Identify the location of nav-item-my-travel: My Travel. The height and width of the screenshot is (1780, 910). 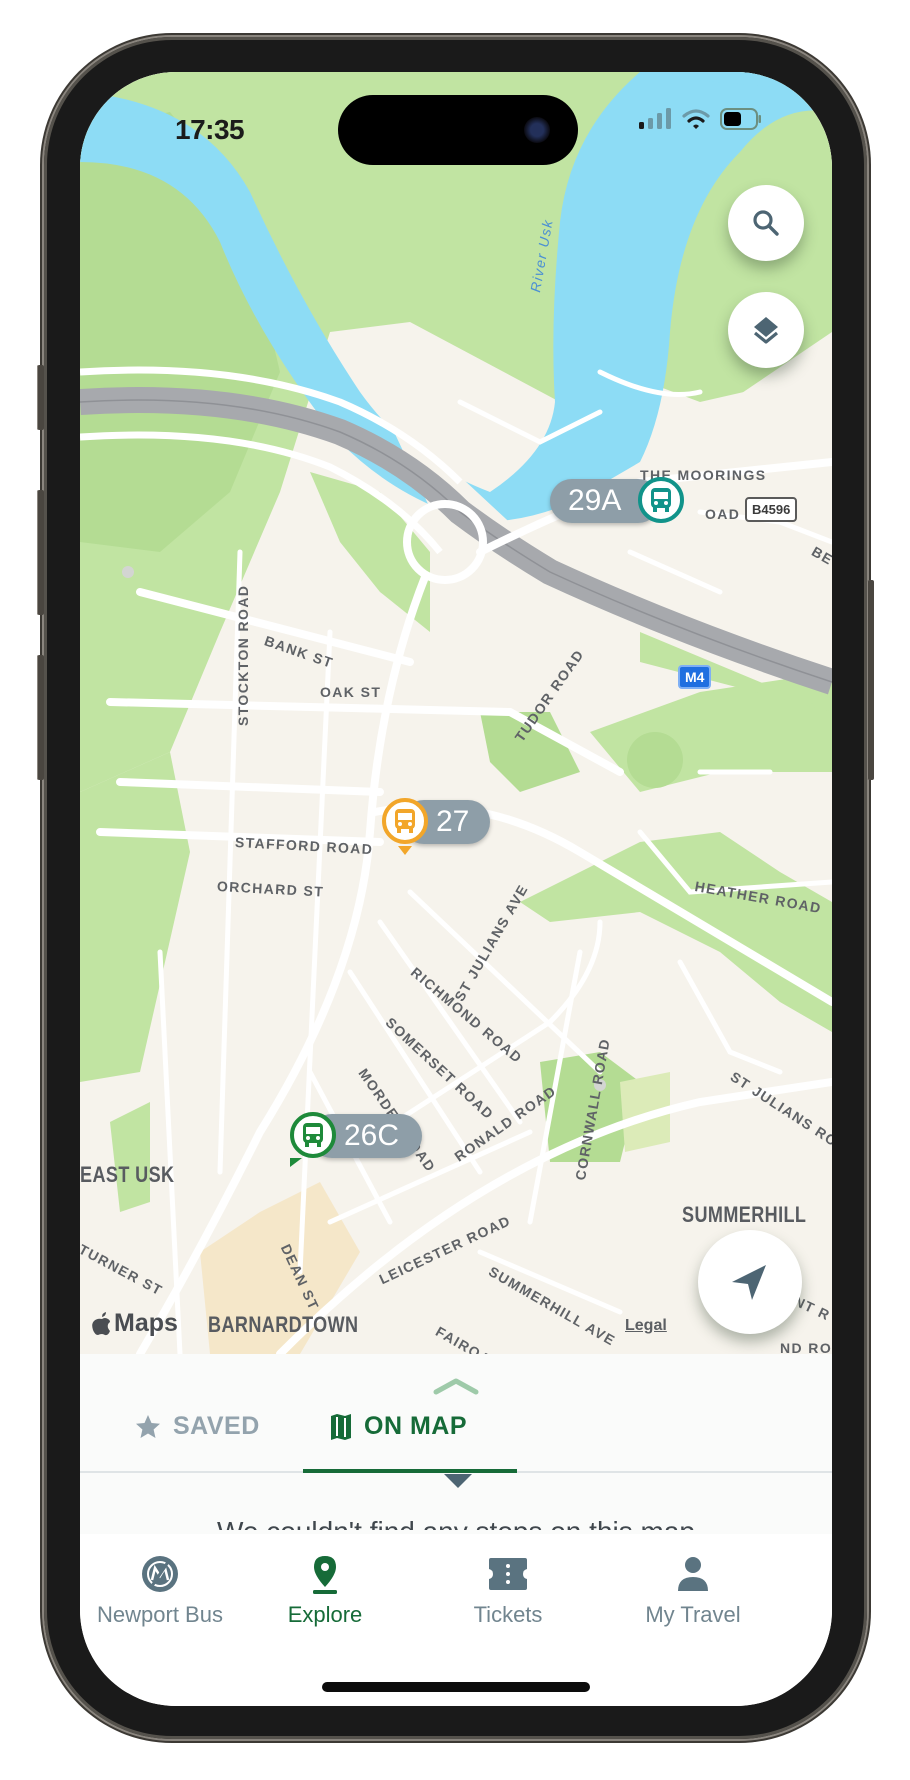
(693, 1591).